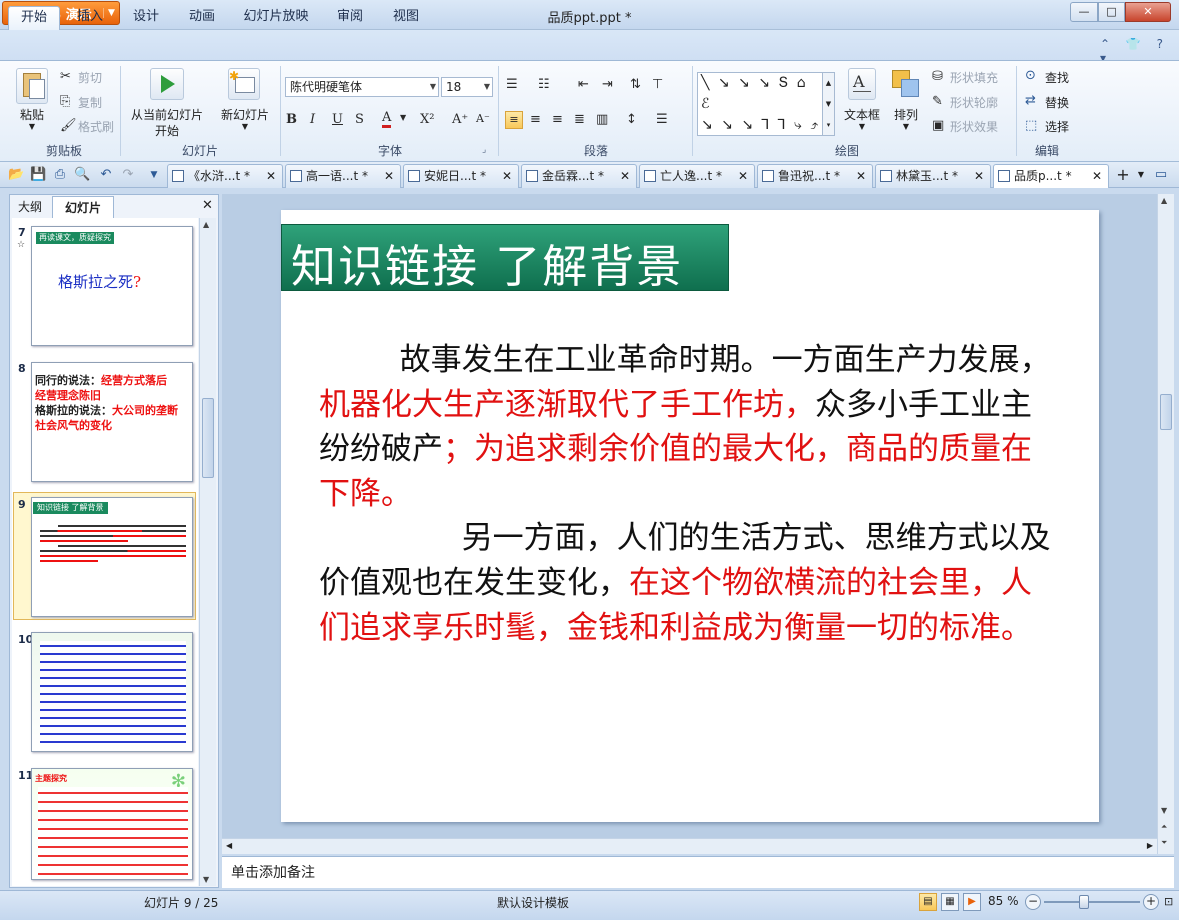  I want to click on bold-button: B, so click(291, 119).